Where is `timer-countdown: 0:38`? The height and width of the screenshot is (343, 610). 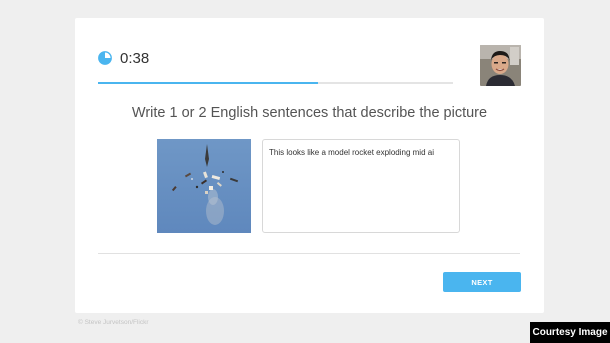
timer-countdown: 0:38 is located at coordinates (135, 58).